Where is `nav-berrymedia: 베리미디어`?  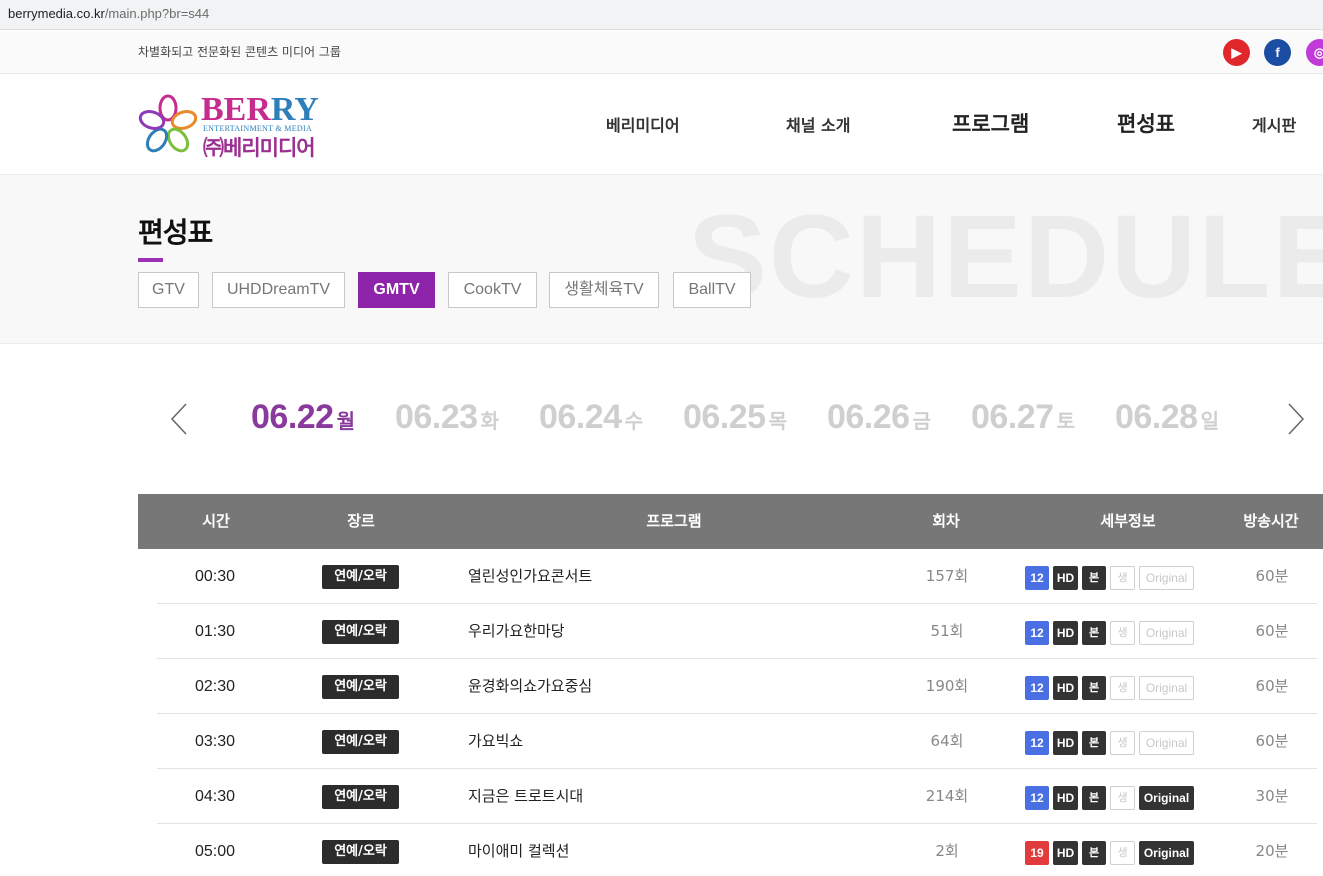
nav-berrymedia: 베리미디어 is located at coordinates (643, 124).